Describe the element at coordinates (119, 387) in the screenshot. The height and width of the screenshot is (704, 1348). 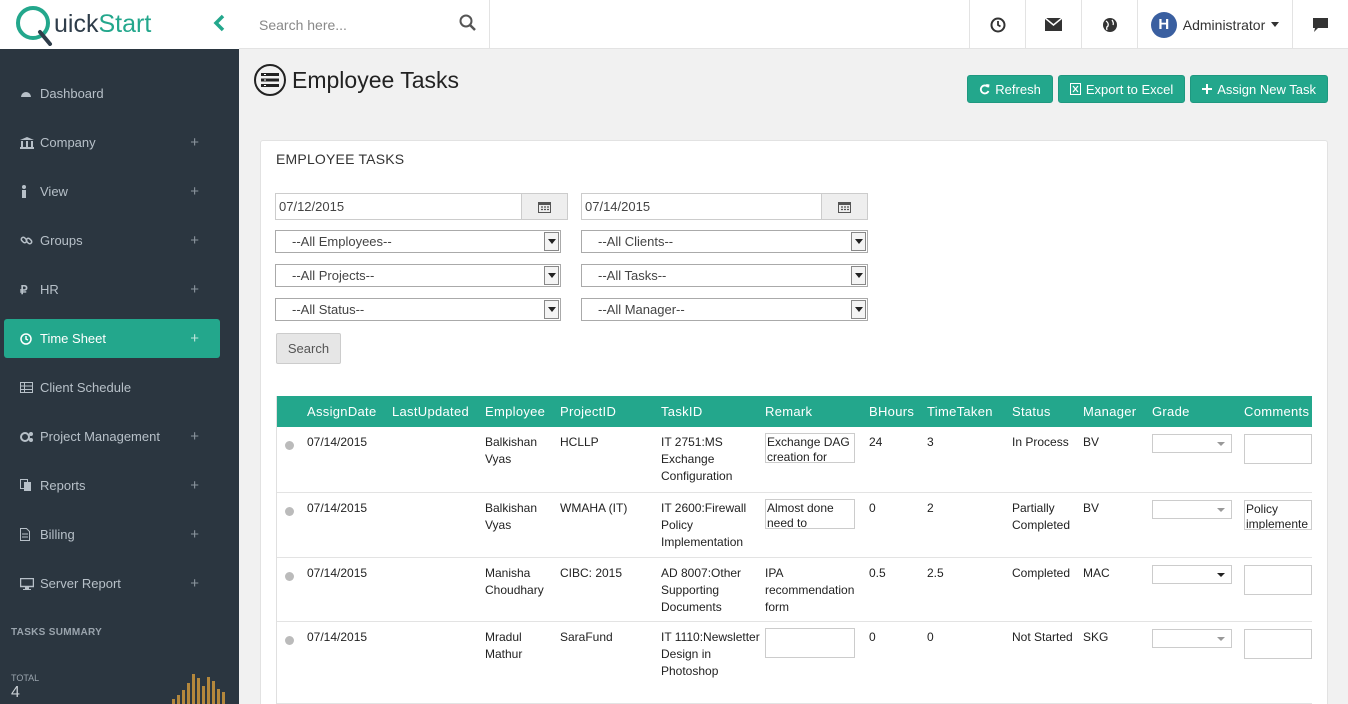
I see `sidebar-item-client-schedule: Client Schedule` at that location.